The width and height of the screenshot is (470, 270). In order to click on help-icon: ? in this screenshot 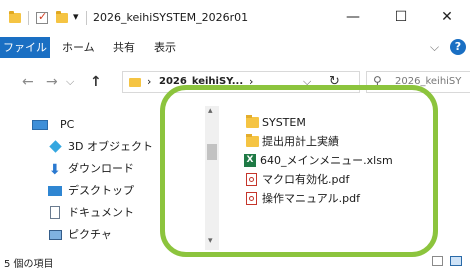, I will do `click(458, 47)`.